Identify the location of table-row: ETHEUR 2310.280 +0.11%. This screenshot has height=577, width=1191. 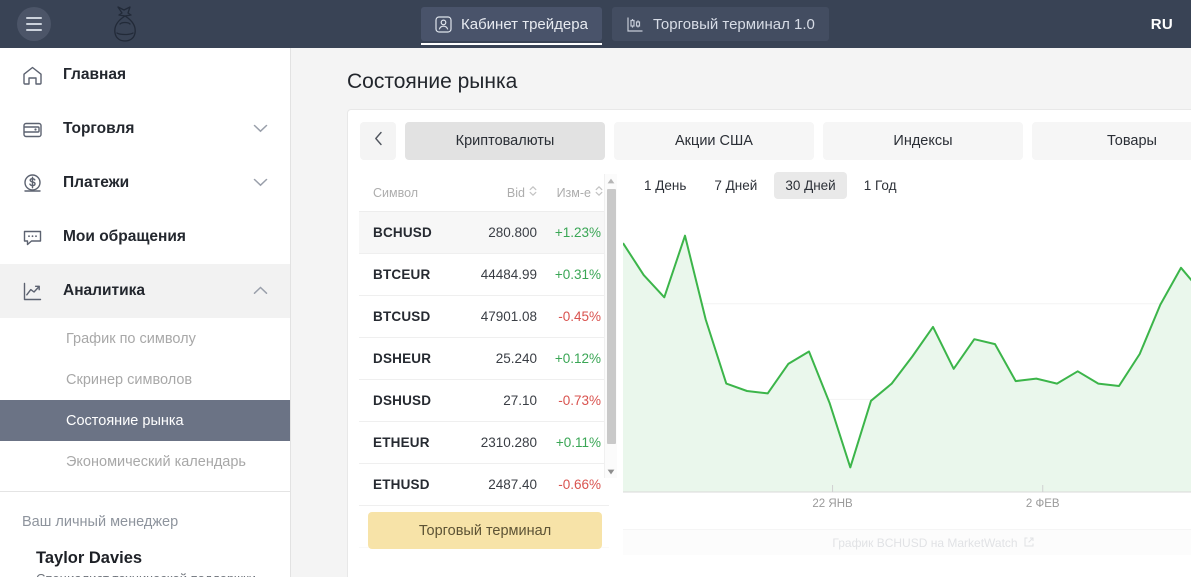
(484, 443).